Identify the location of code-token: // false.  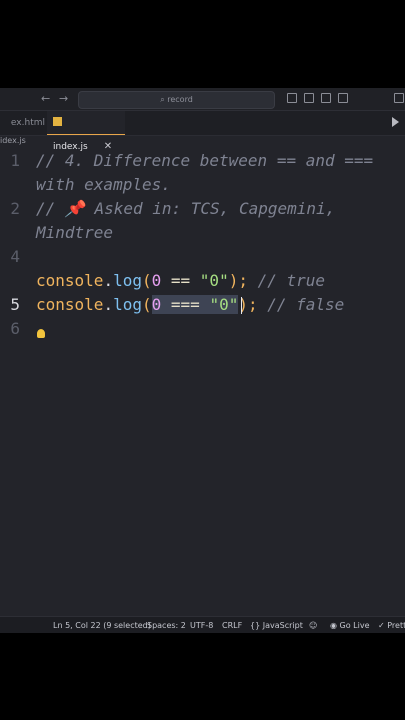
(301, 304).